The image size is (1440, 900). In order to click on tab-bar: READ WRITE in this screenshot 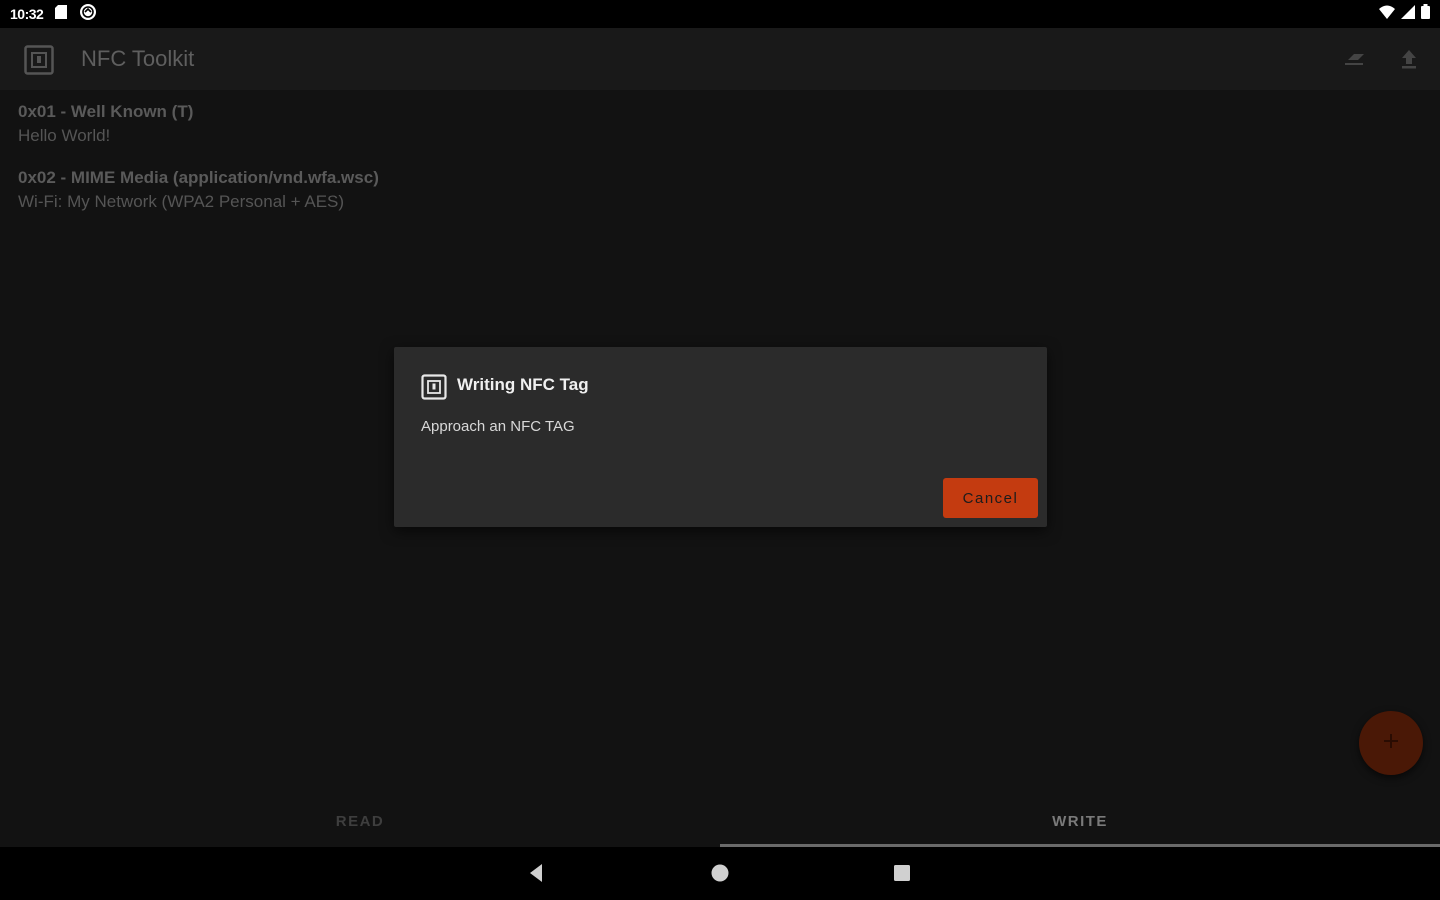, I will do `click(720, 821)`.